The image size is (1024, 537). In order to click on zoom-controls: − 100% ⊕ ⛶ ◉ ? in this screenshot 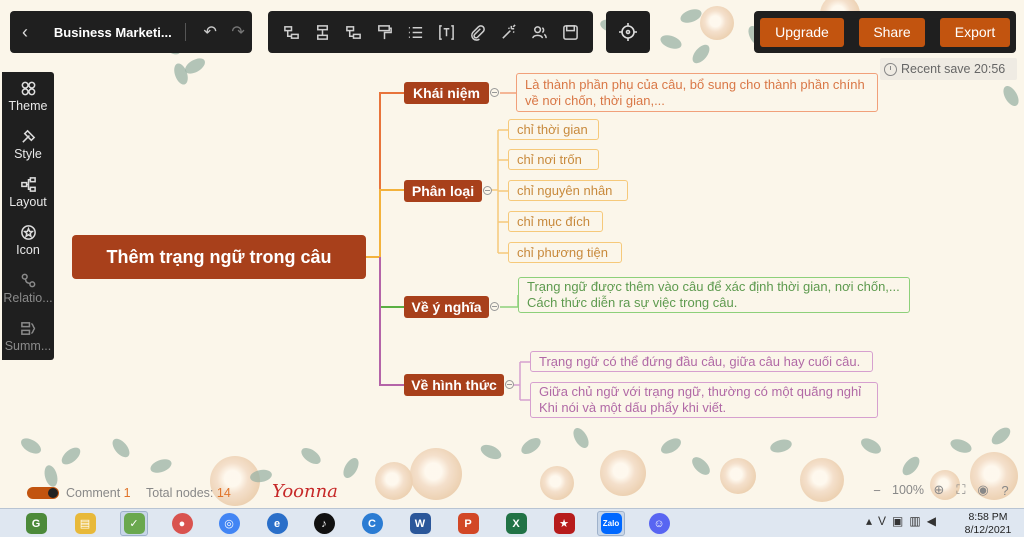, I will do `click(941, 490)`.